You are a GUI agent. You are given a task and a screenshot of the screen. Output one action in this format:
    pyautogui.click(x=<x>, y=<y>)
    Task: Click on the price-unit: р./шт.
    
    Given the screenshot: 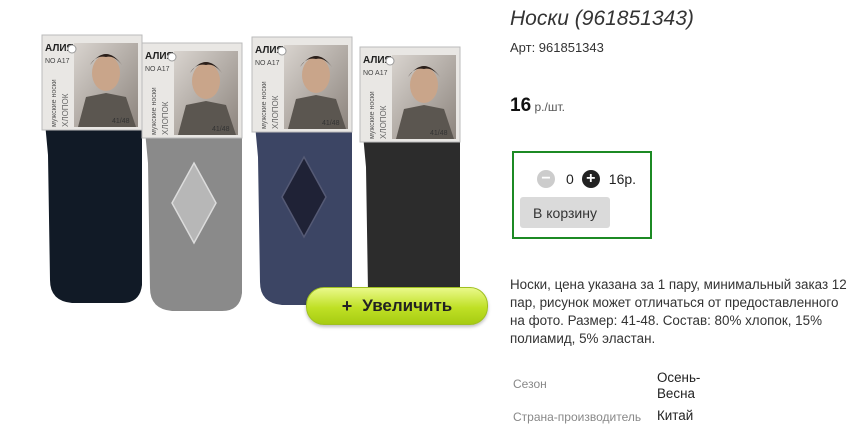 What is the action you would take?
    pyautogui.click(x=548, y=107)
    